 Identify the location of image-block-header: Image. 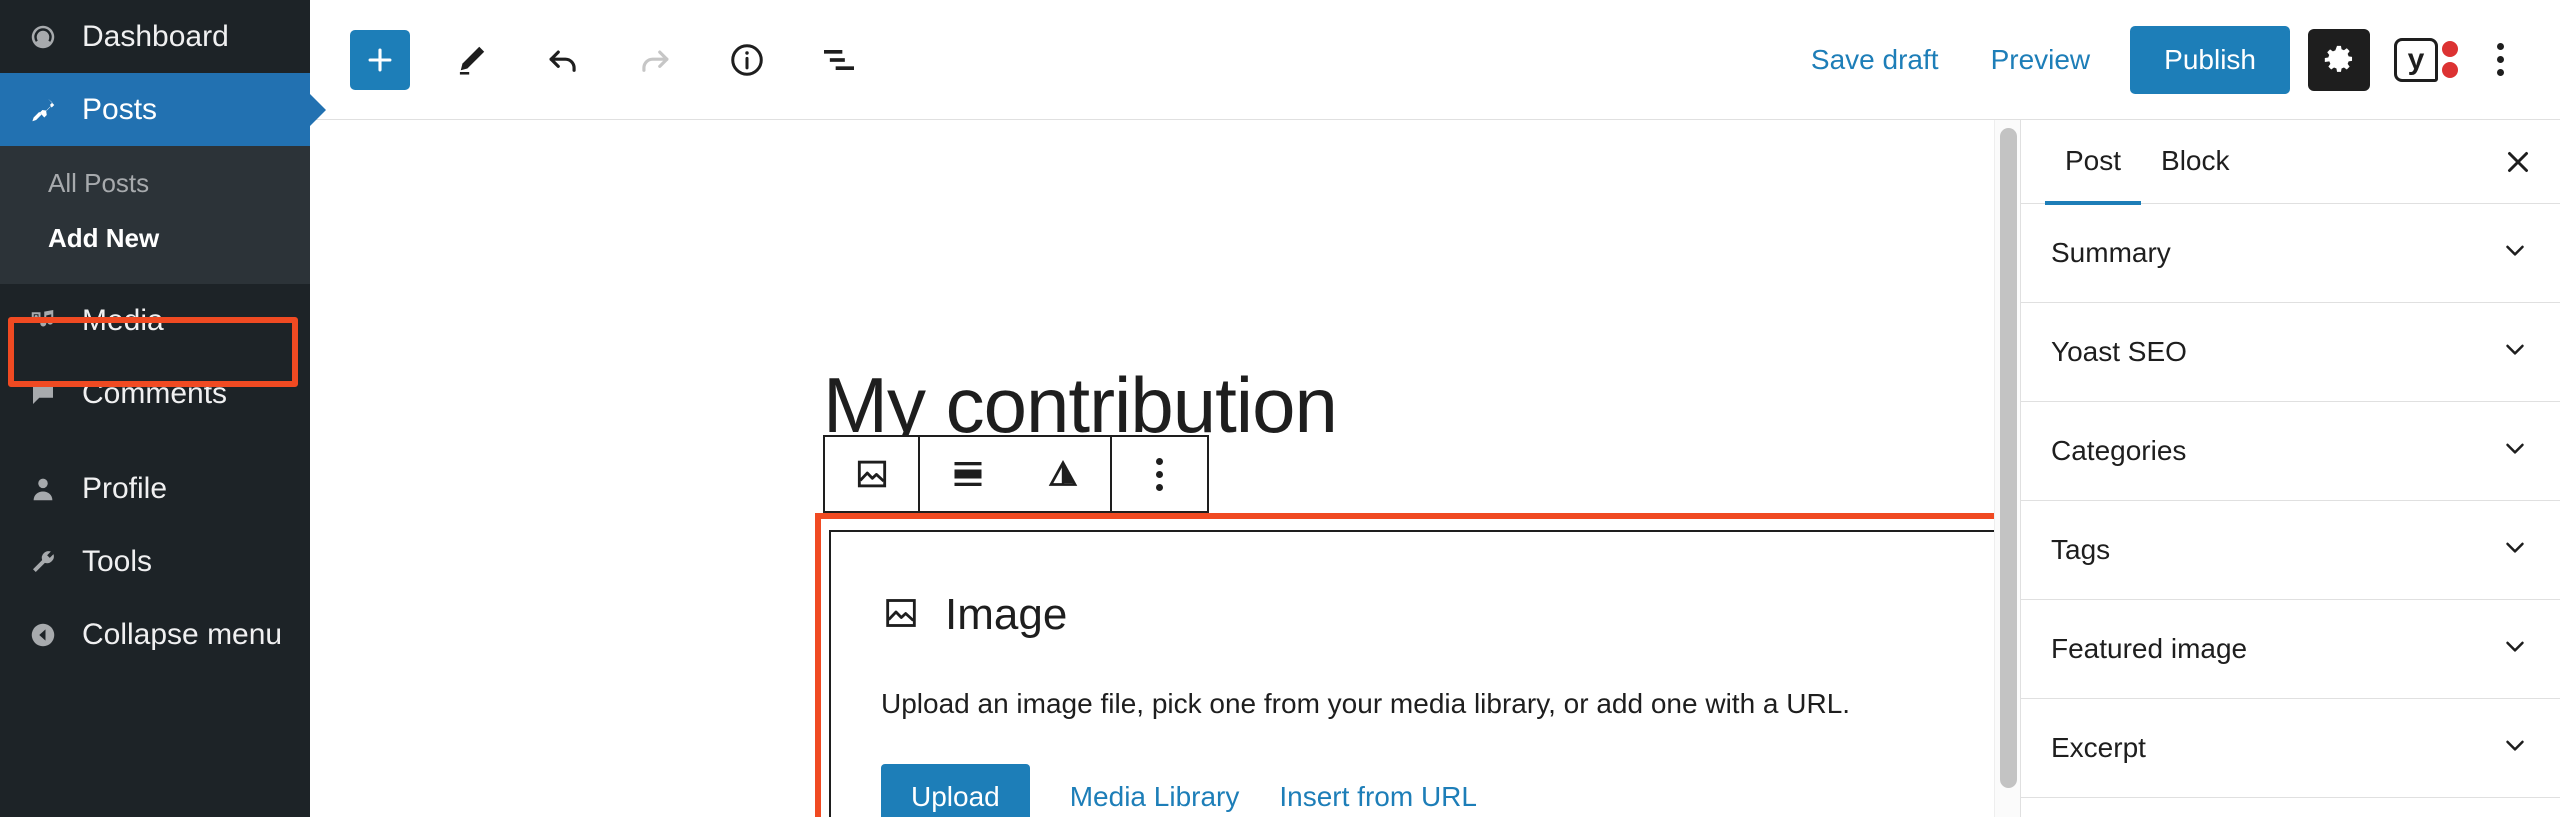
(1450, 615).